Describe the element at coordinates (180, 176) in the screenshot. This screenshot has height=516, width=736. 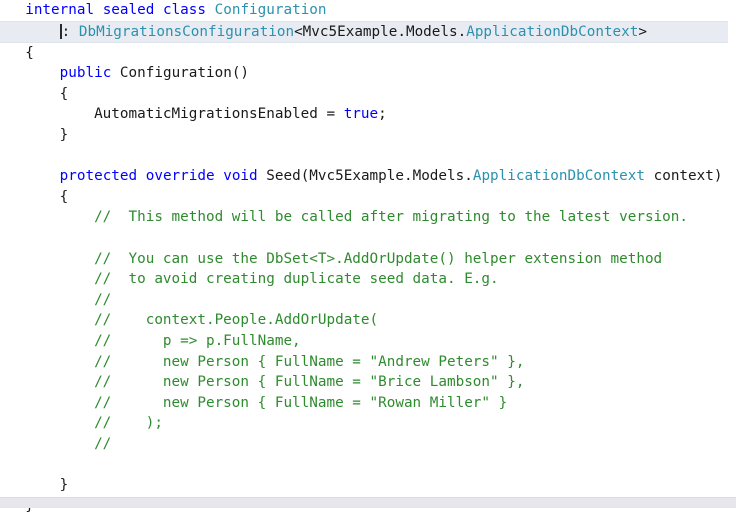
I see `code-token: override` at that location.